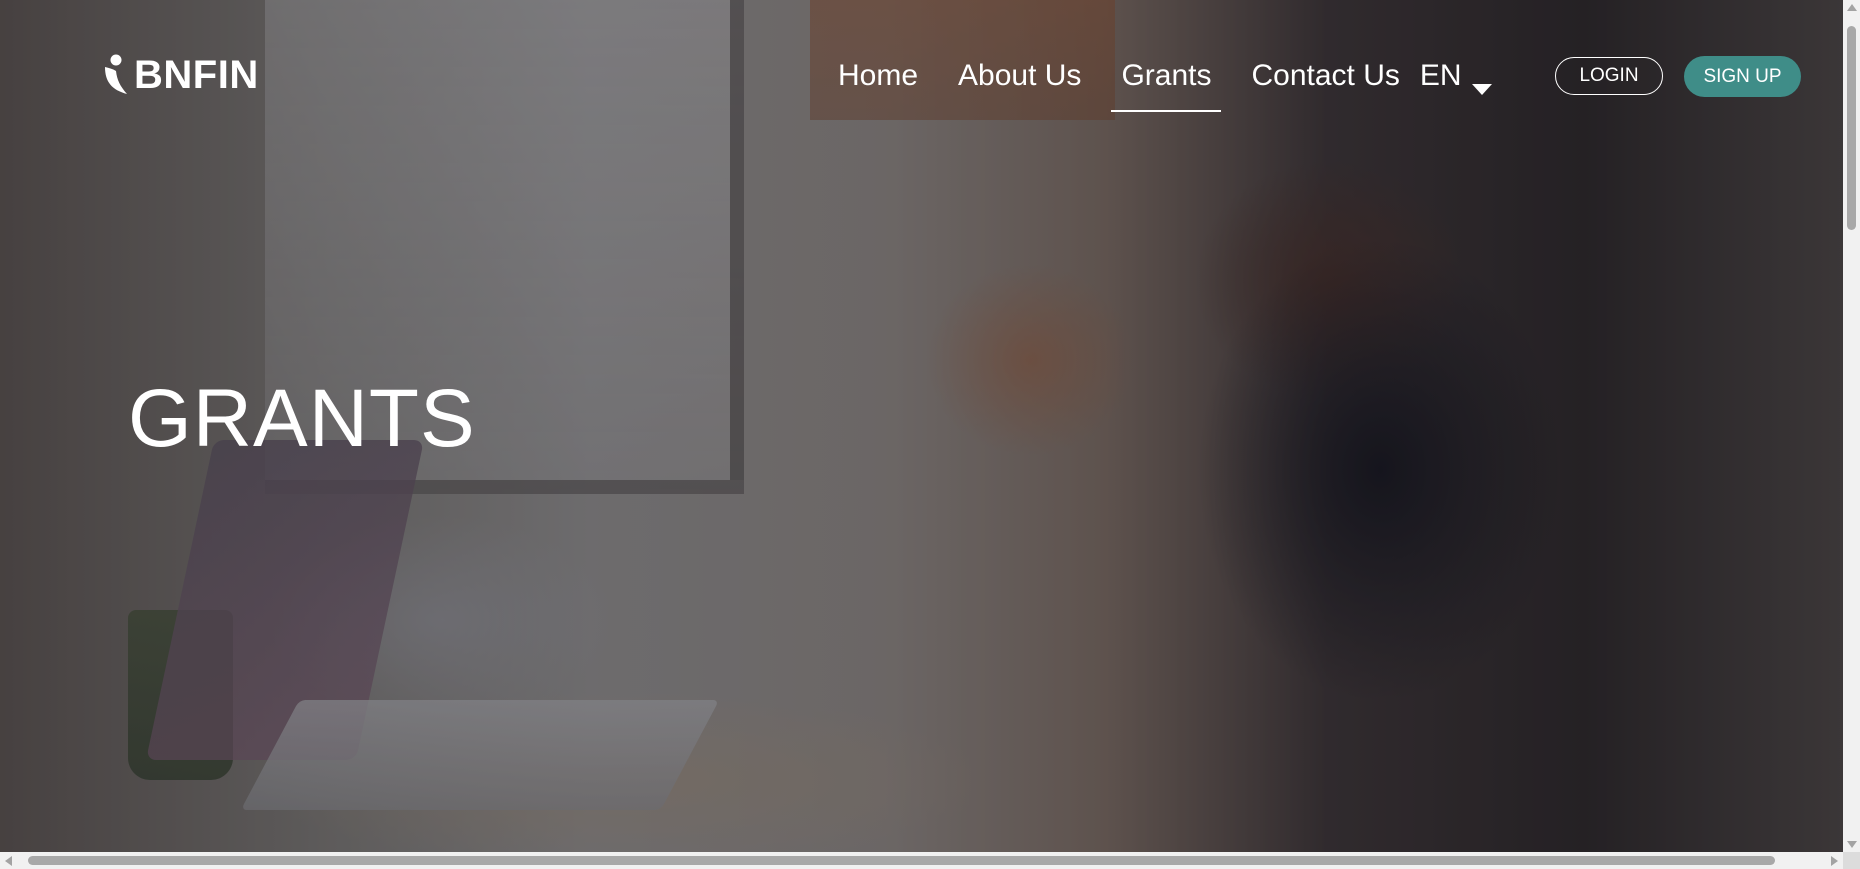  I want to click on nav-item-contact-us: Contact Us, so click(1325, 76).